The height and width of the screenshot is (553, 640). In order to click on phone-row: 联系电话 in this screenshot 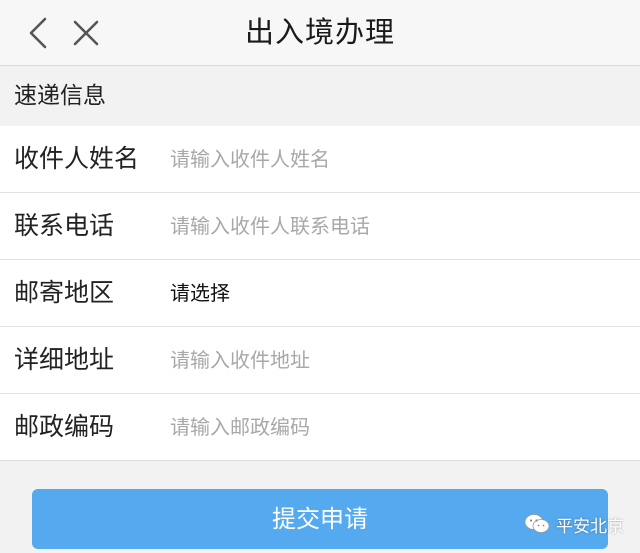, I will do `click(320, 226)`.